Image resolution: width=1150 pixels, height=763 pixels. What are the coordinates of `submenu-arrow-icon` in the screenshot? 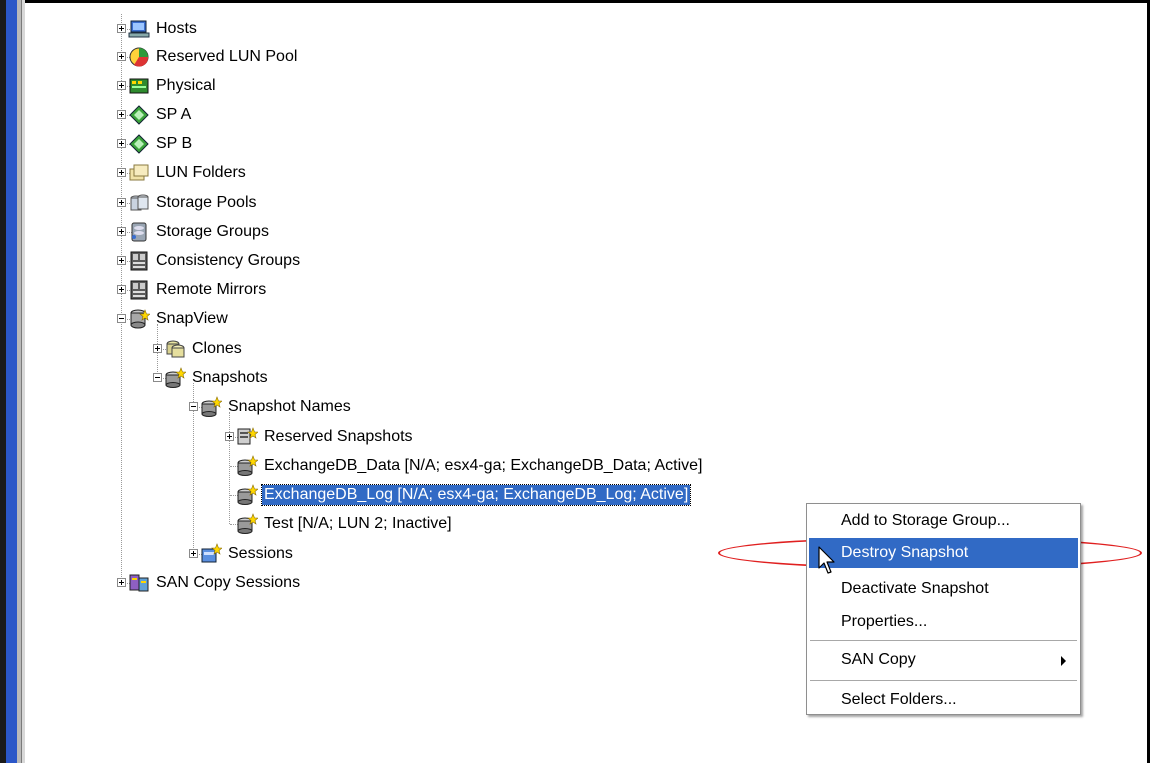 It's located at (1063, 661).